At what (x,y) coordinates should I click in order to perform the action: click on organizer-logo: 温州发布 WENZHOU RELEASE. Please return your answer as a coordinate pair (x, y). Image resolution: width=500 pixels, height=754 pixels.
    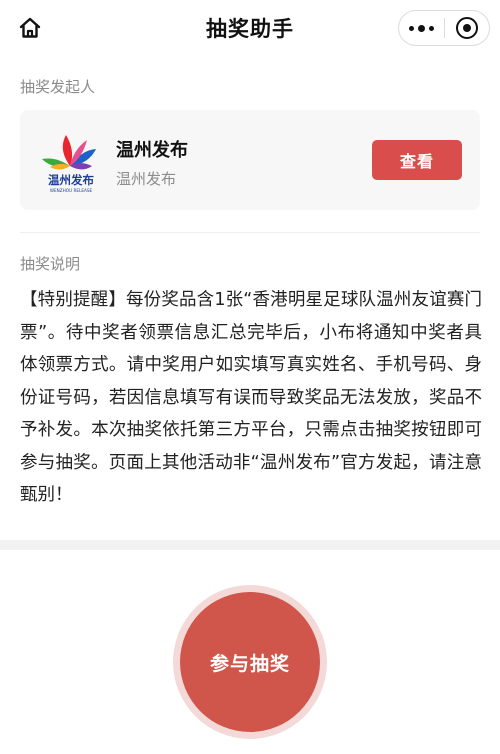
    Looking at the image, I should click on (71, 161).